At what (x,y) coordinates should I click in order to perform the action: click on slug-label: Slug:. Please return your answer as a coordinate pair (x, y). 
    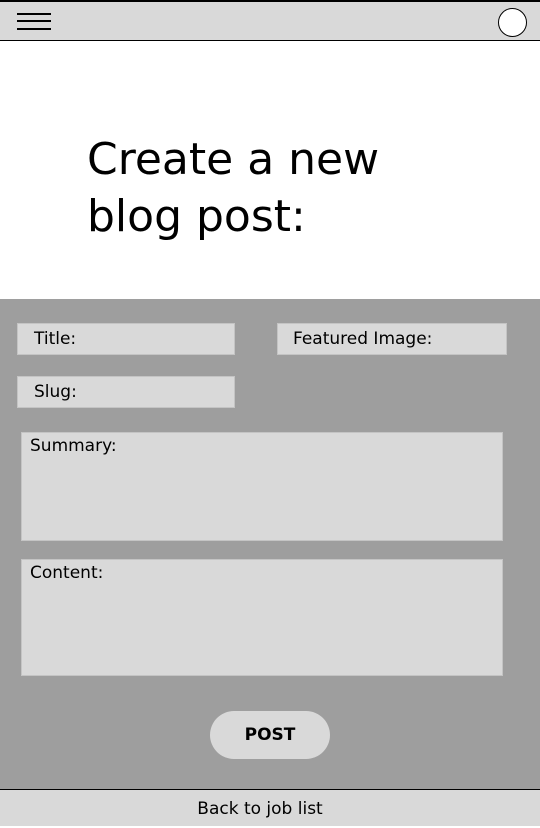
    Looking at the image, I should click on (55, 392).